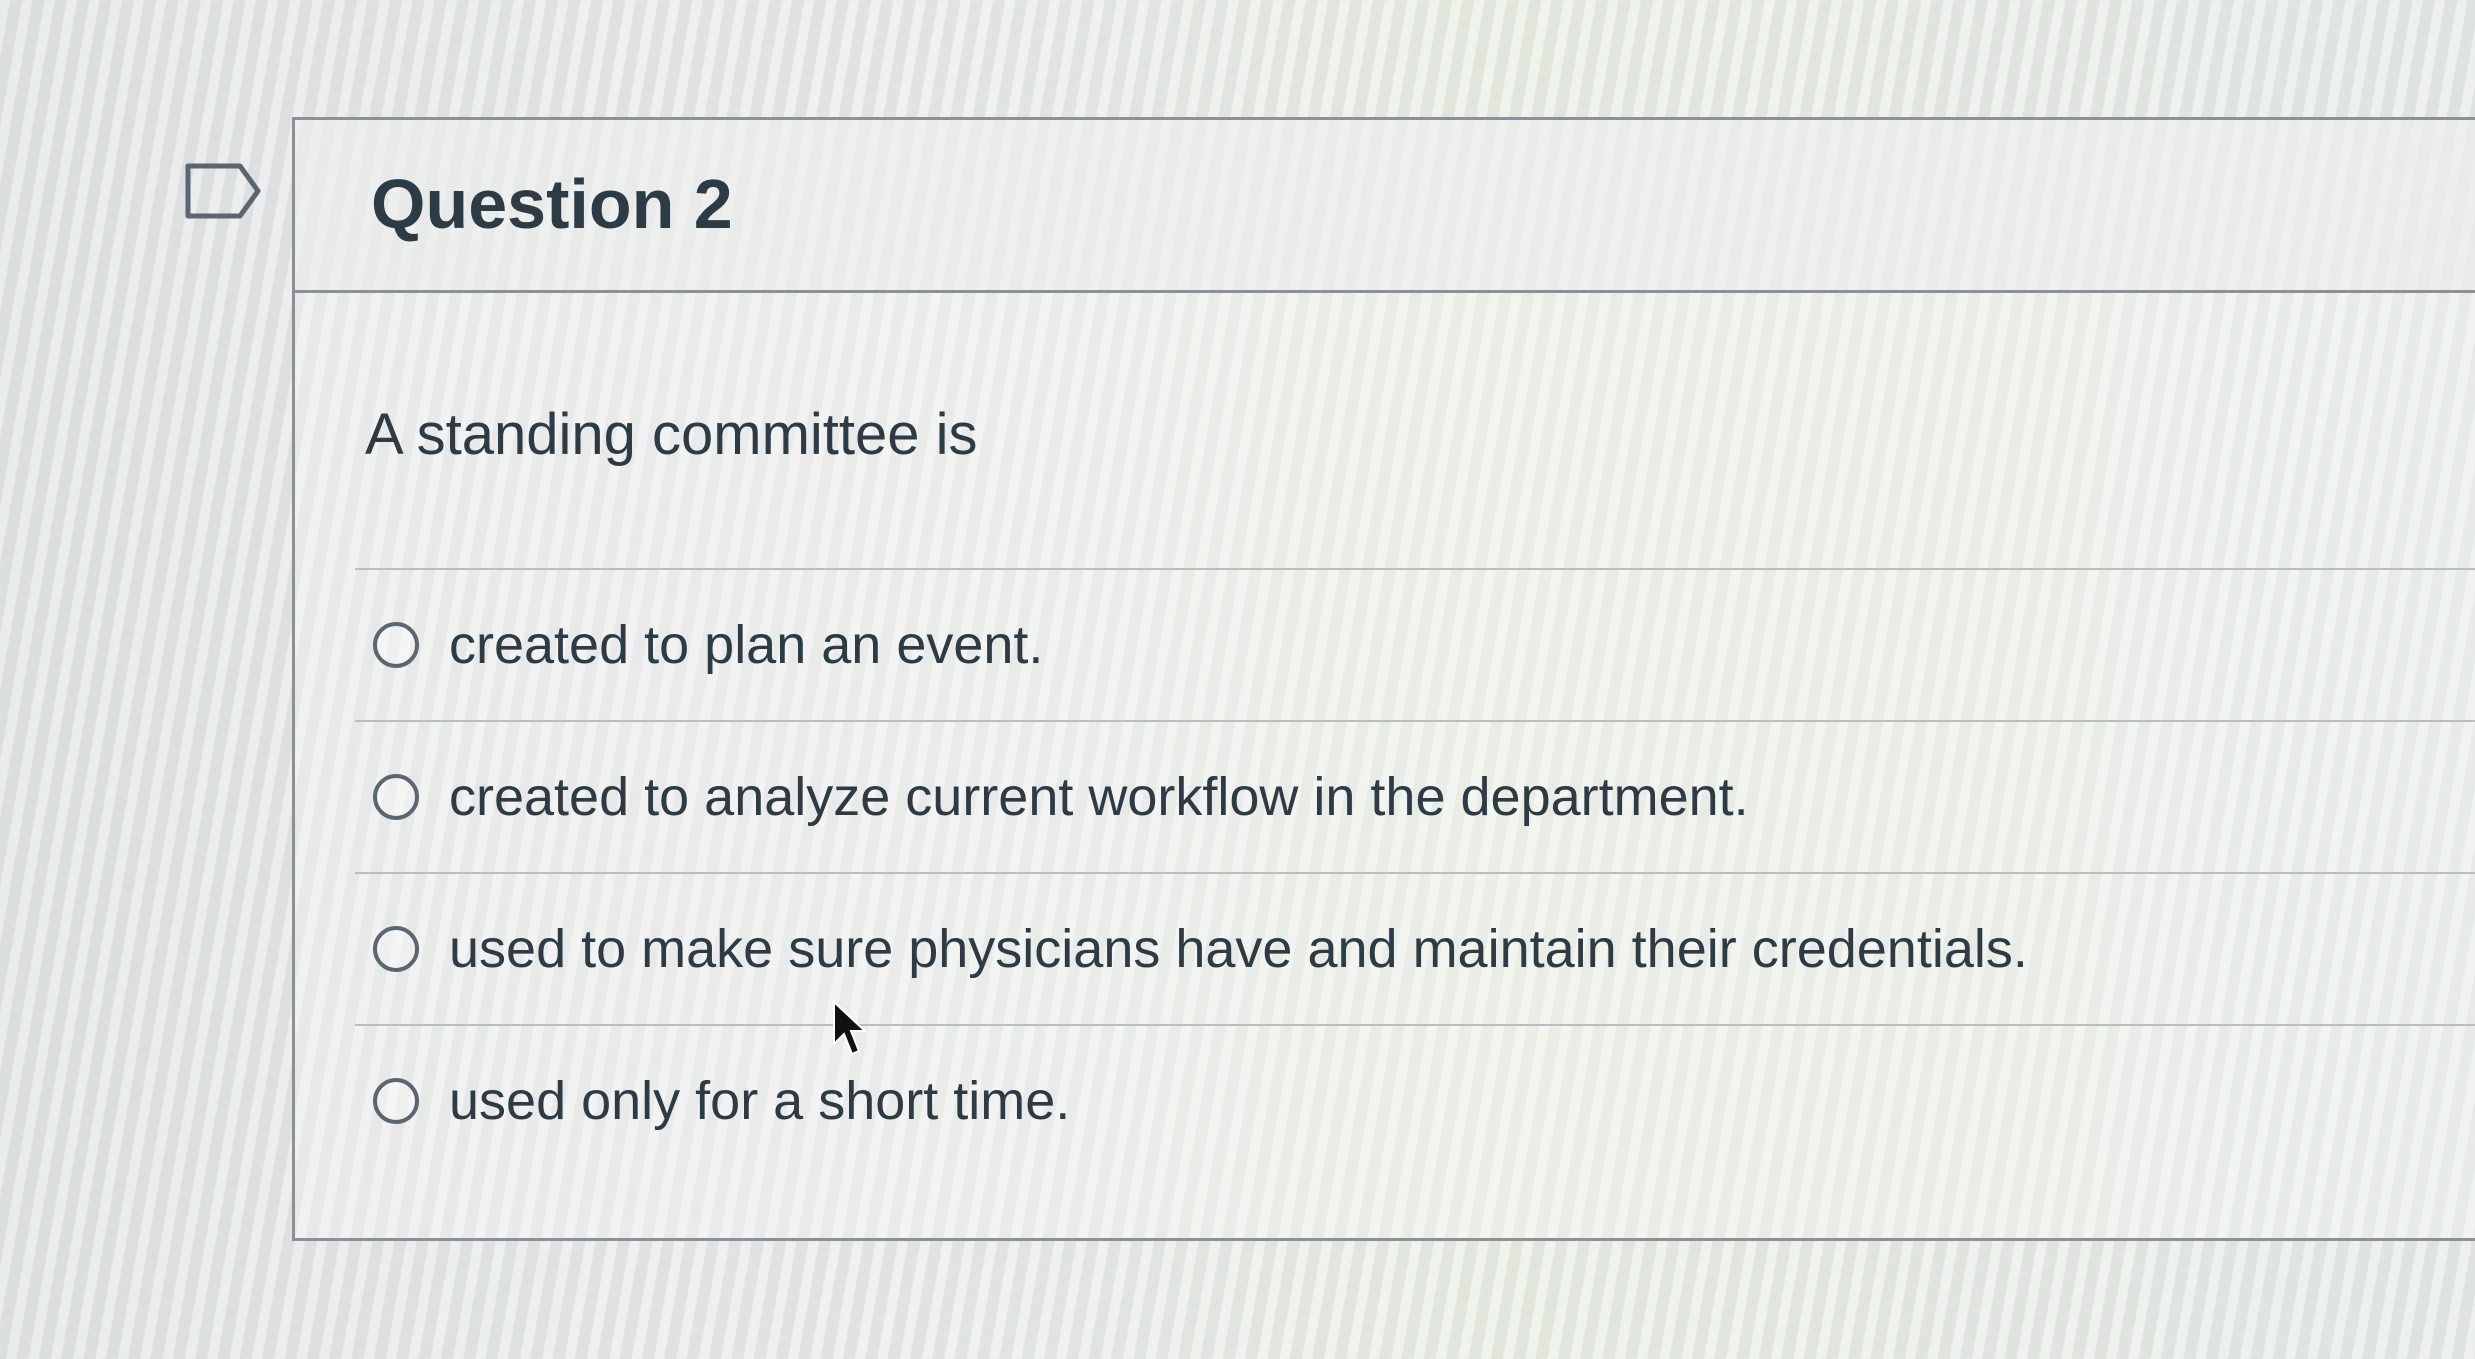 Image resolution: width=2475 pixels, height=1359 pixels. What do you see at coordinates (1415, 644) in the screenshot?
I see `answer-option-1: created to plan an event.` at bounding box center [1415, 644].